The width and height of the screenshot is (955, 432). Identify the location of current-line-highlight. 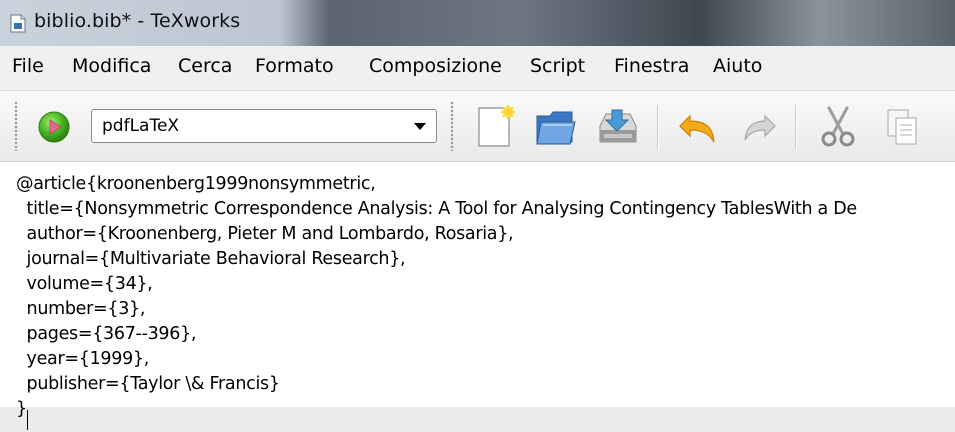
(477, 419).